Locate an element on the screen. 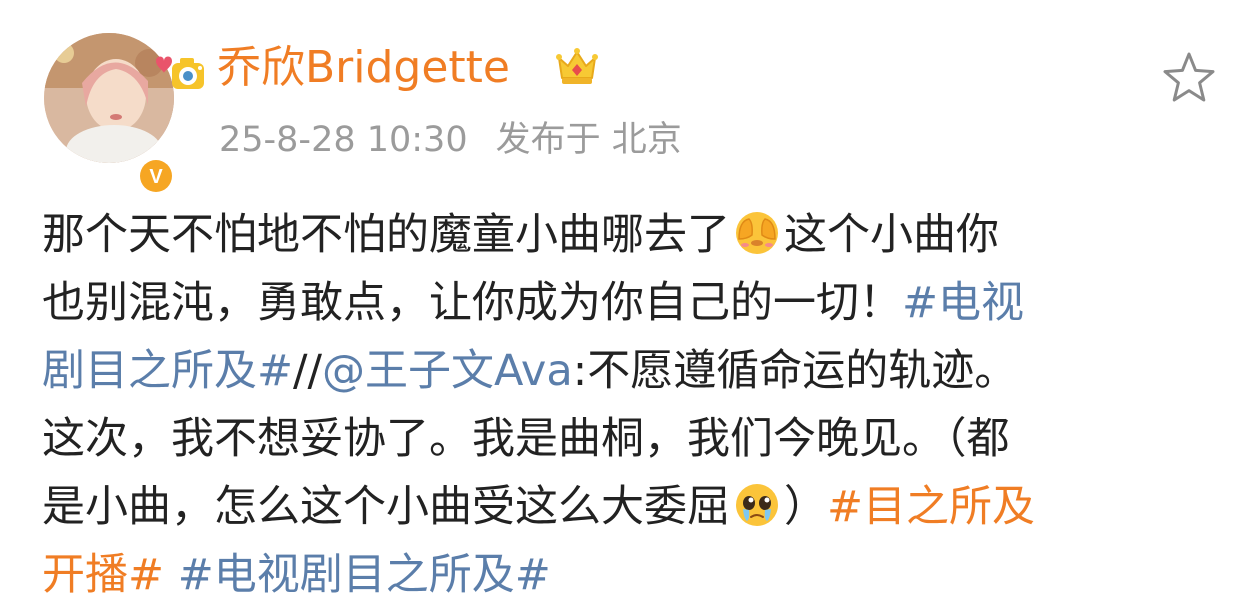 This screenshot has height=605, width=1256. post-meta: 25-8-28 10:30 发布于 北京 is located at coordinates (450, 140).